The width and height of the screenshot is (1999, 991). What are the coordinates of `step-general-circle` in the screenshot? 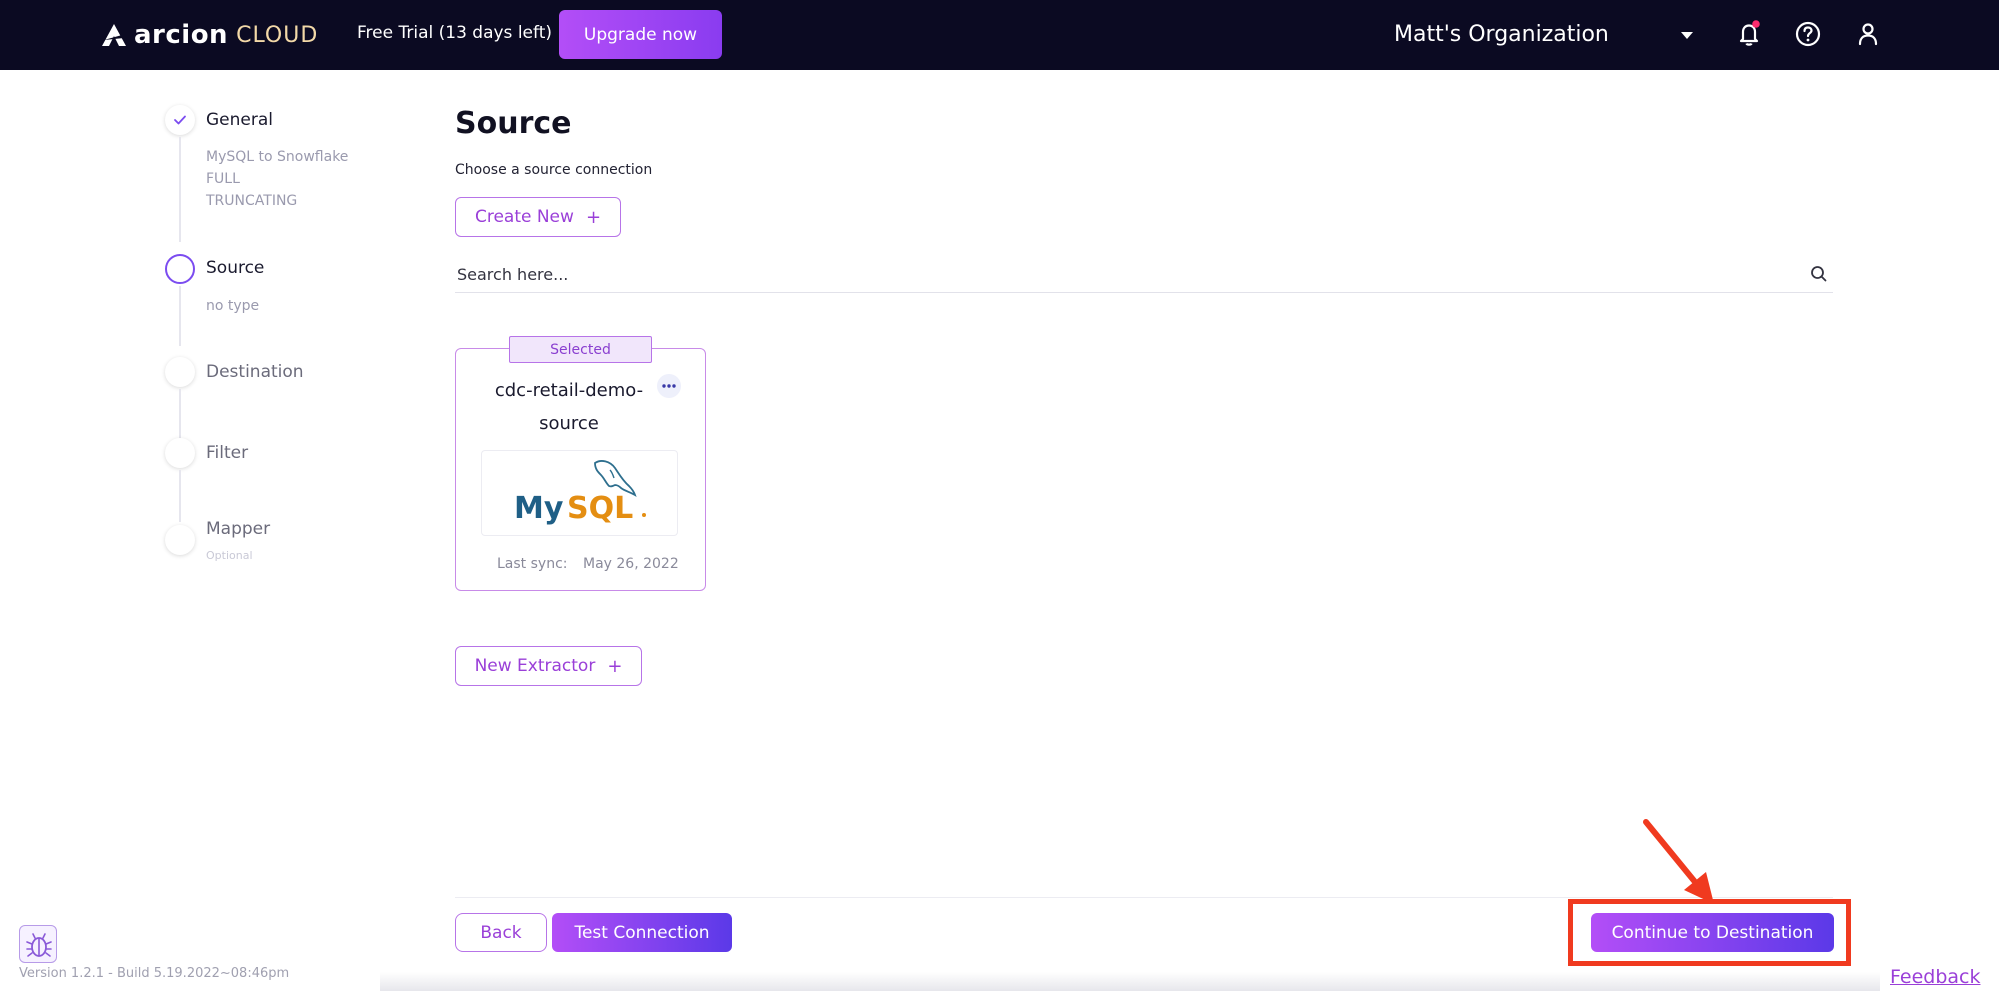 It's located at (180, 120).